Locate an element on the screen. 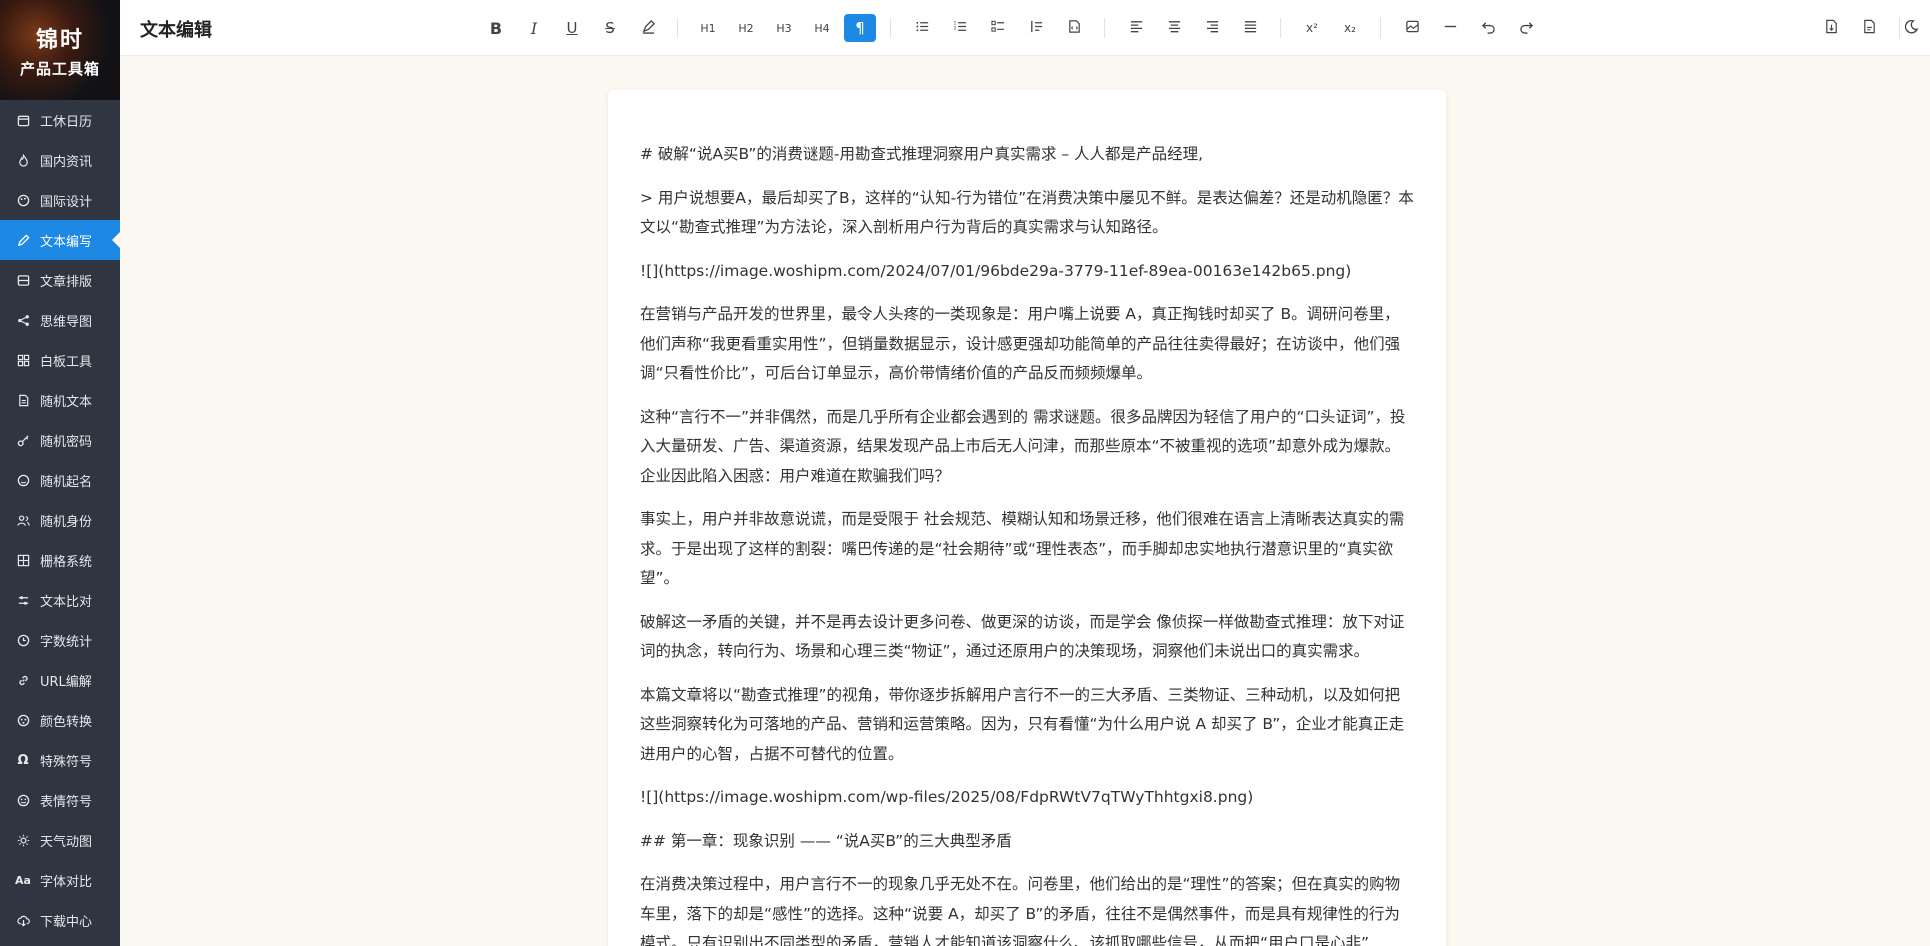  sidebar-item-emoji: 表情符号 is located at coordinates (60, 800).